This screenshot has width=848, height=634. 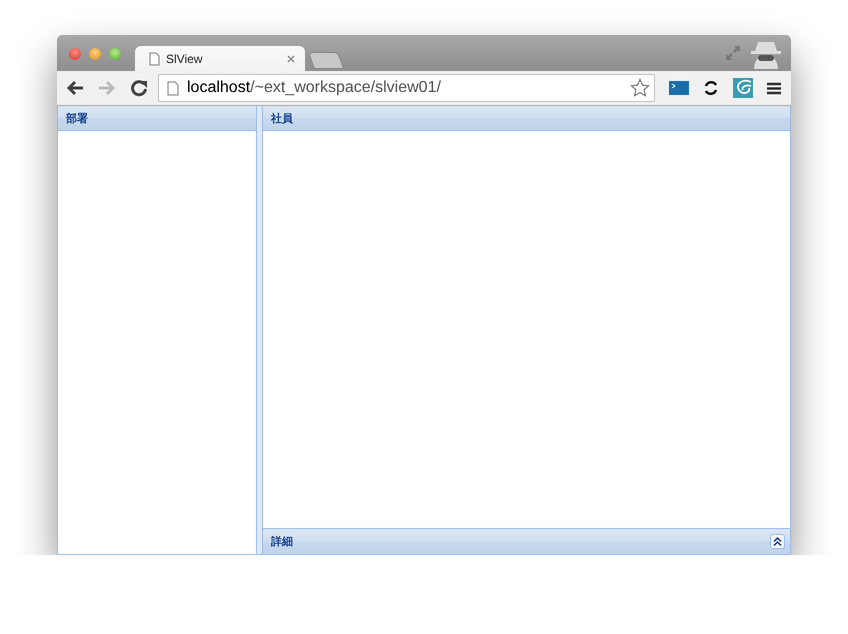 What do you see at coordinates (220, 58) in the screenshot?
I see `browser-tab: SlView` at bounding box center [220, 58].